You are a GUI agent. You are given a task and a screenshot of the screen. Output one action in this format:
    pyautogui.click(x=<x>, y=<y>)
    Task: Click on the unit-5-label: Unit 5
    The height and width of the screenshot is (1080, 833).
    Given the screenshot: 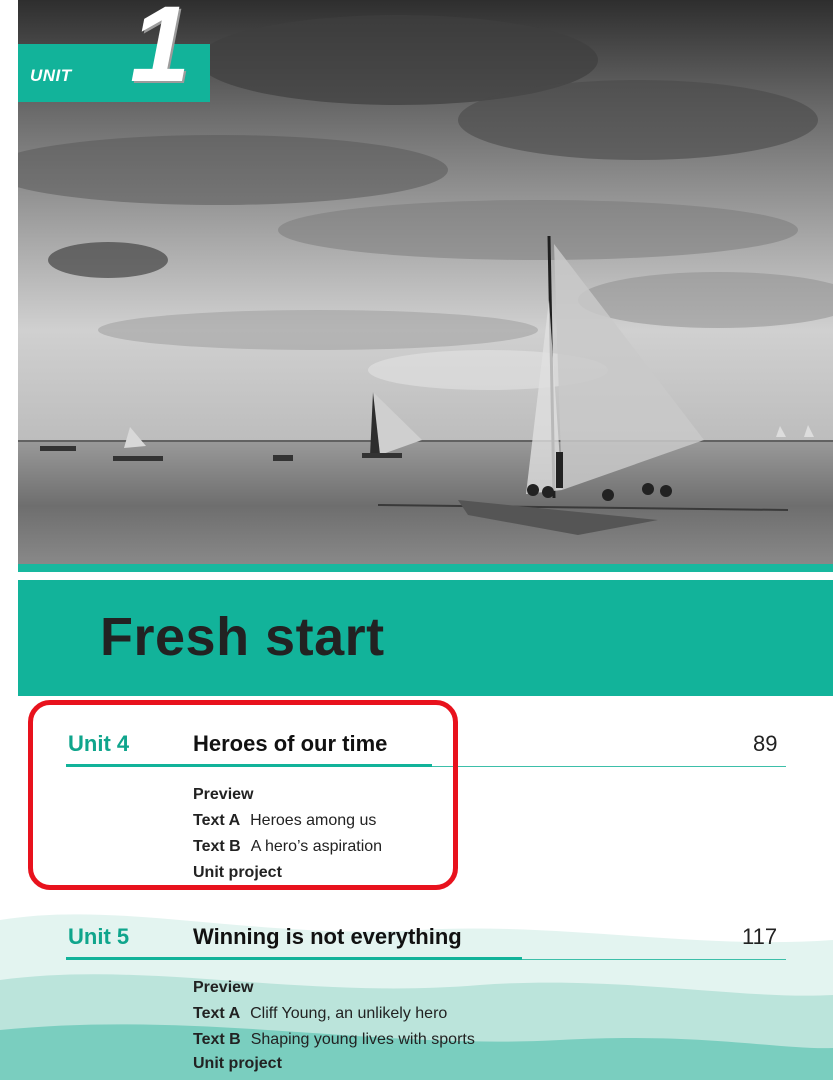 What is the action you would take?
    pyautogui.click(x=99, y=936)
    